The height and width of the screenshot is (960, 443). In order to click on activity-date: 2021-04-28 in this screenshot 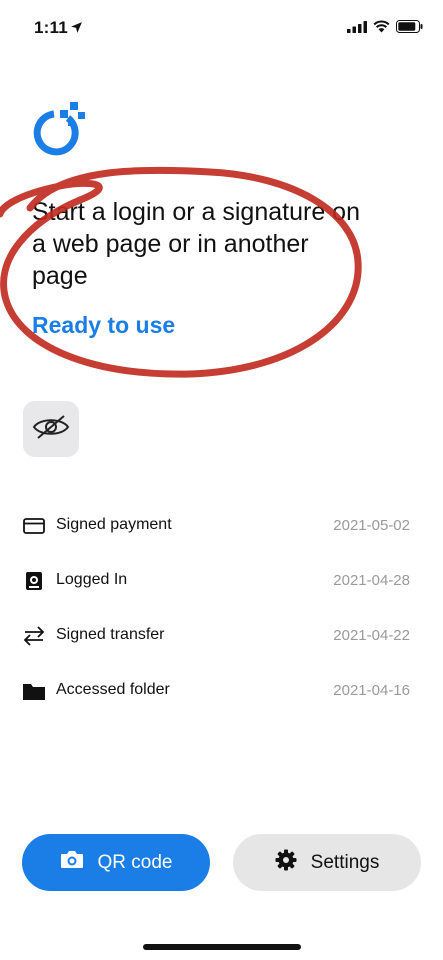, I will do `click(371, 580)`.